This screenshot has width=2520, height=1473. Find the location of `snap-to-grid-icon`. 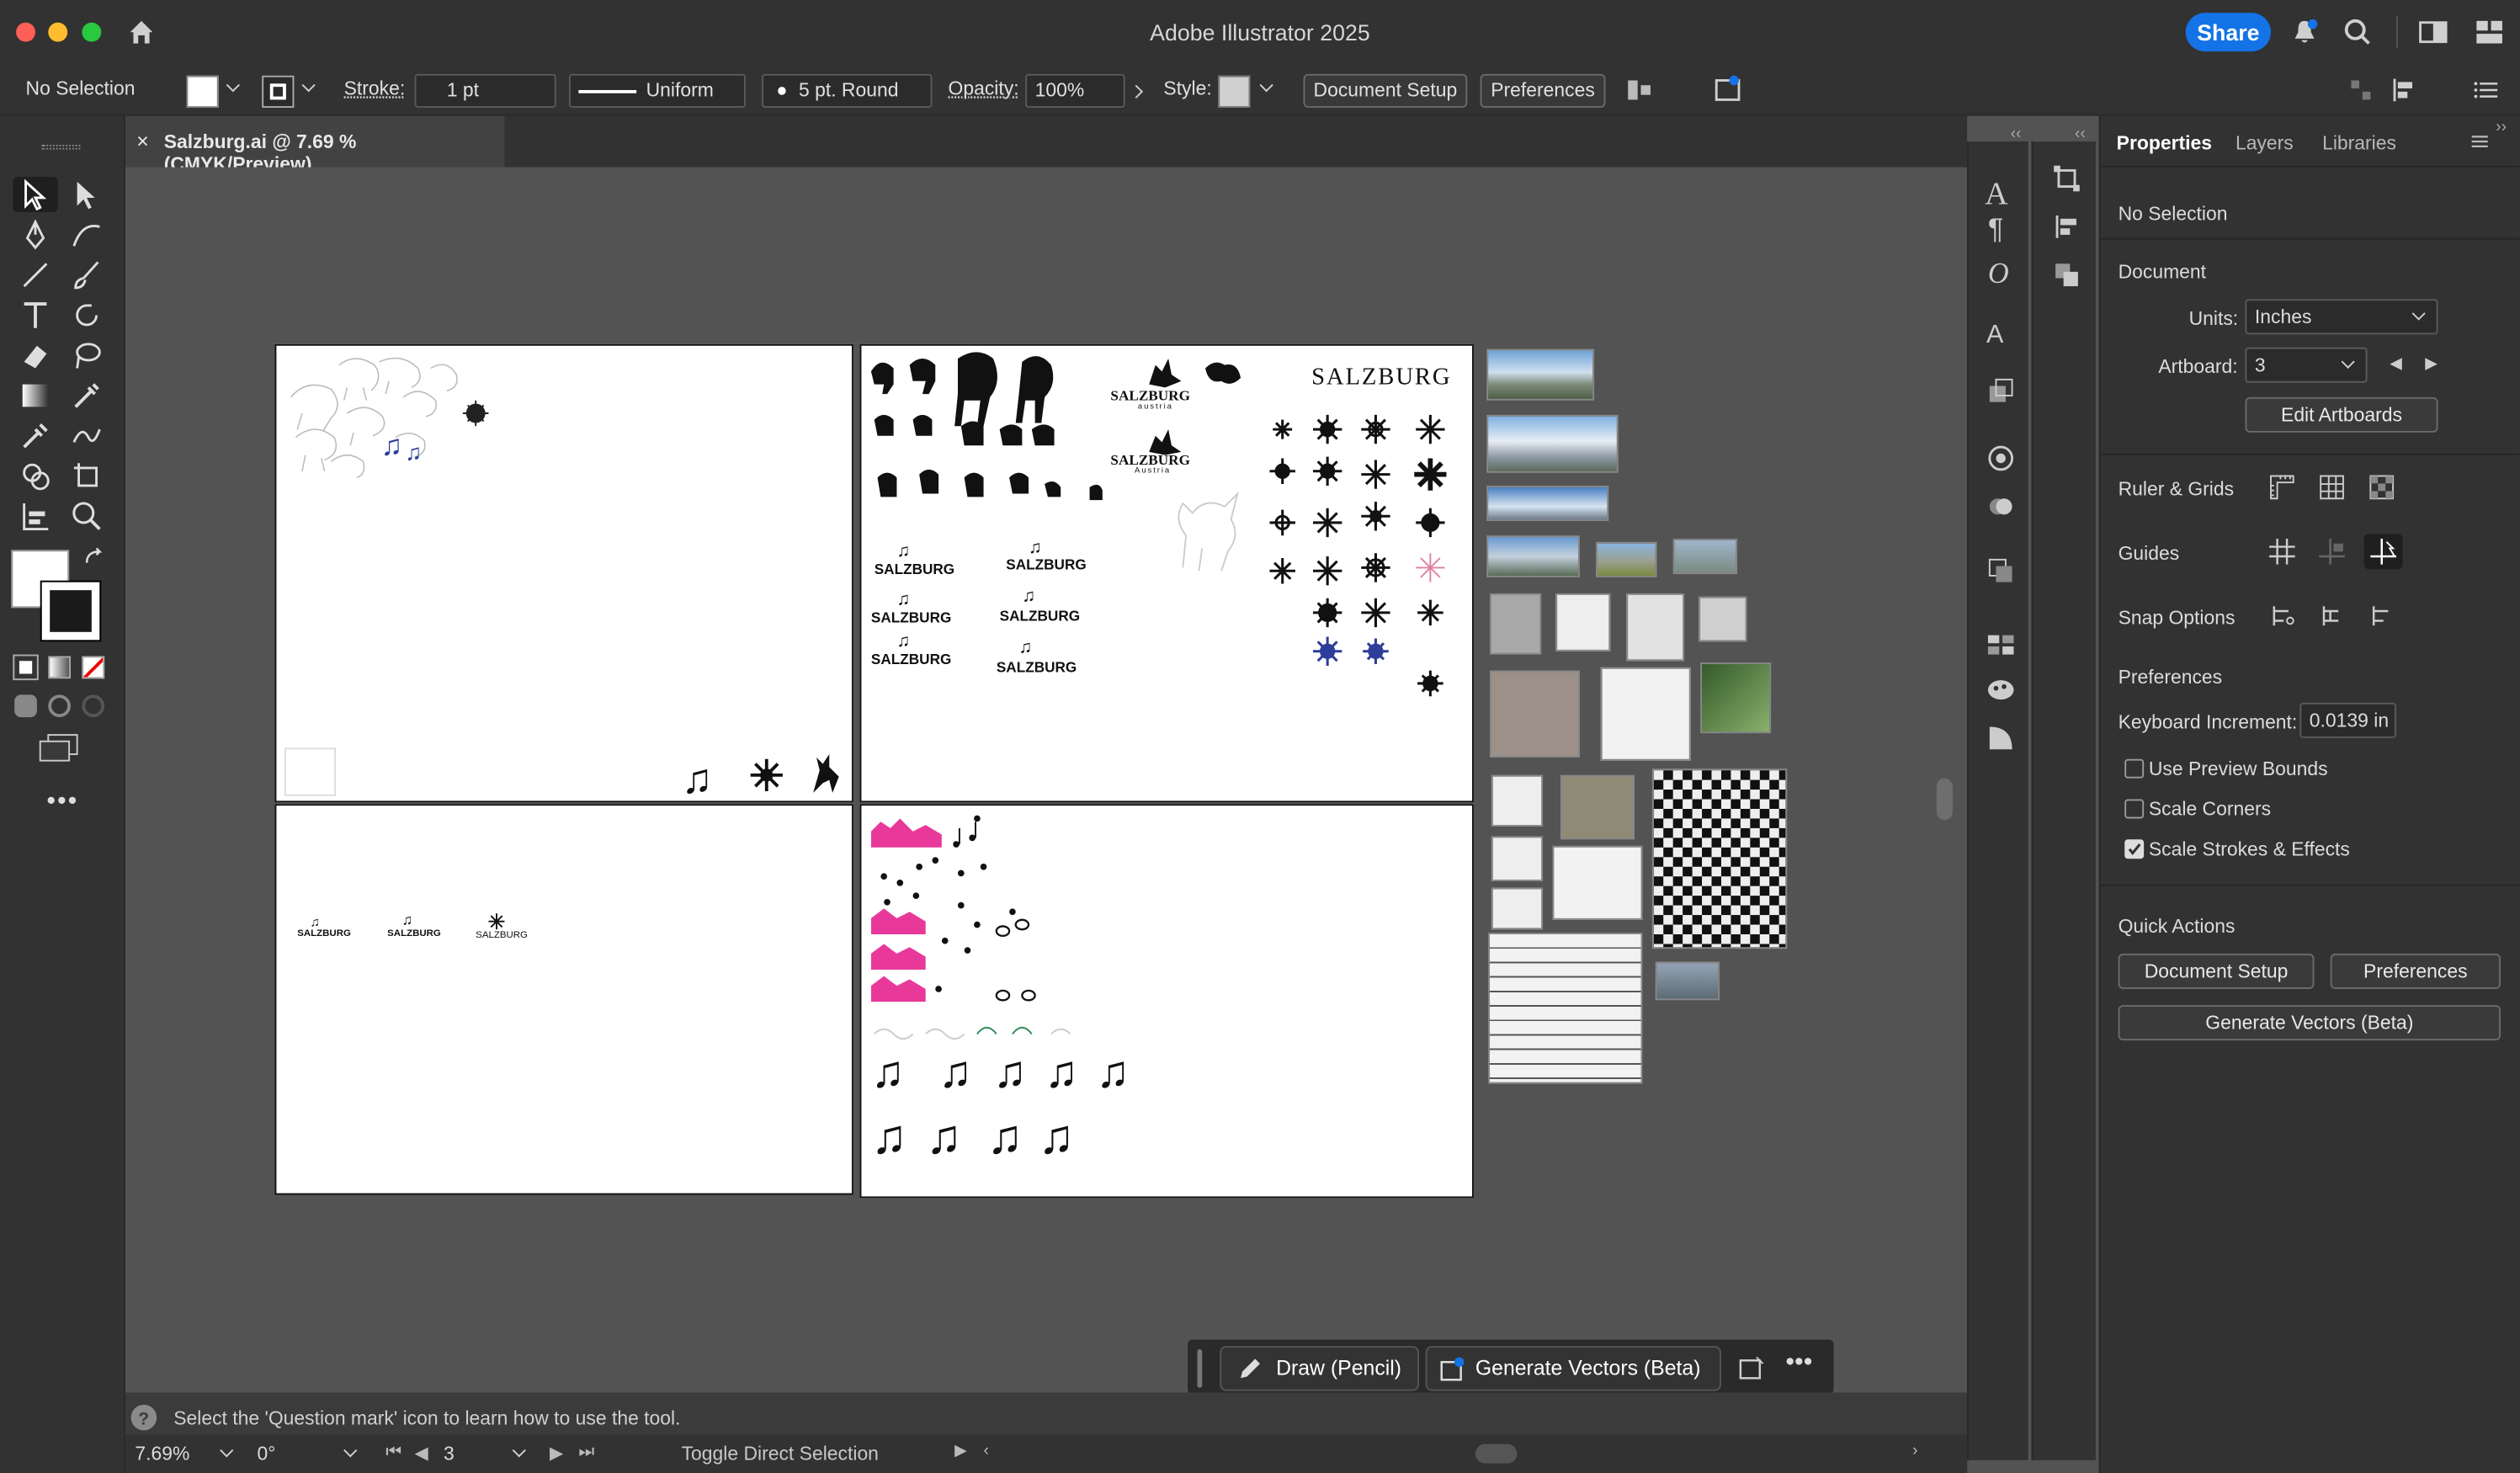

snap-to-grid-icon is located at coordinates (2331, 616).